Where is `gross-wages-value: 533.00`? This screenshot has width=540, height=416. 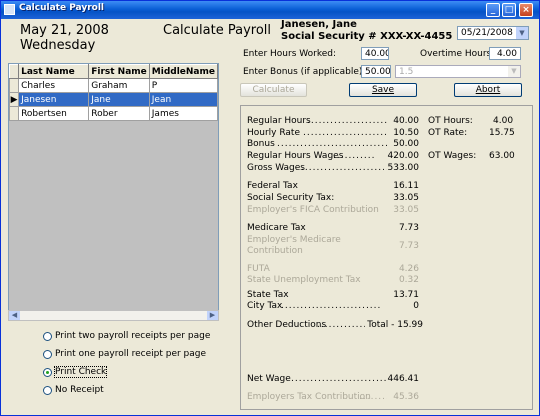 gross-wages-value: 533.00 is located at coordinates (403, 168).